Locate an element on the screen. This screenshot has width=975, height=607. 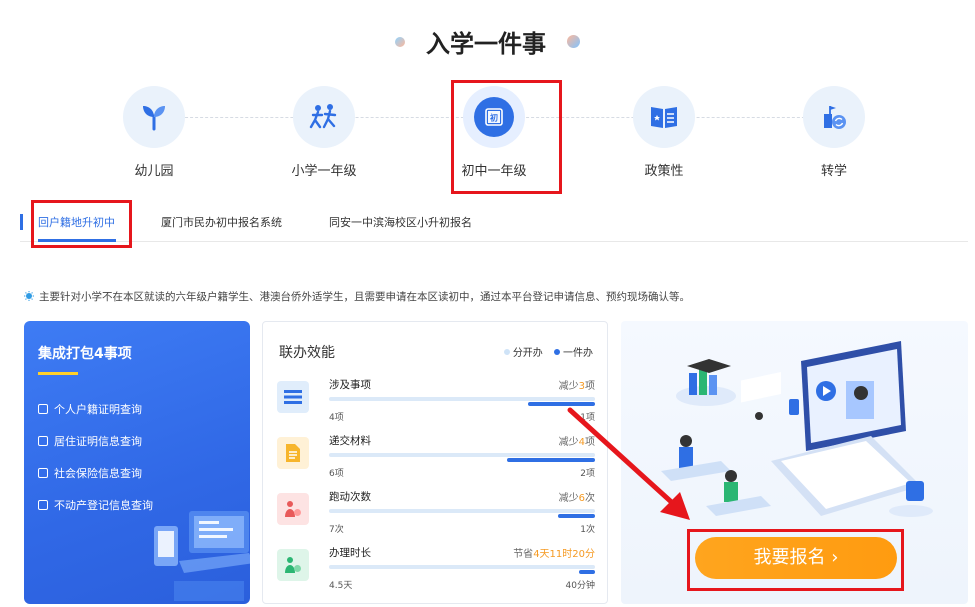
row-name: 递交材料 is located at coordinates (350, 441).